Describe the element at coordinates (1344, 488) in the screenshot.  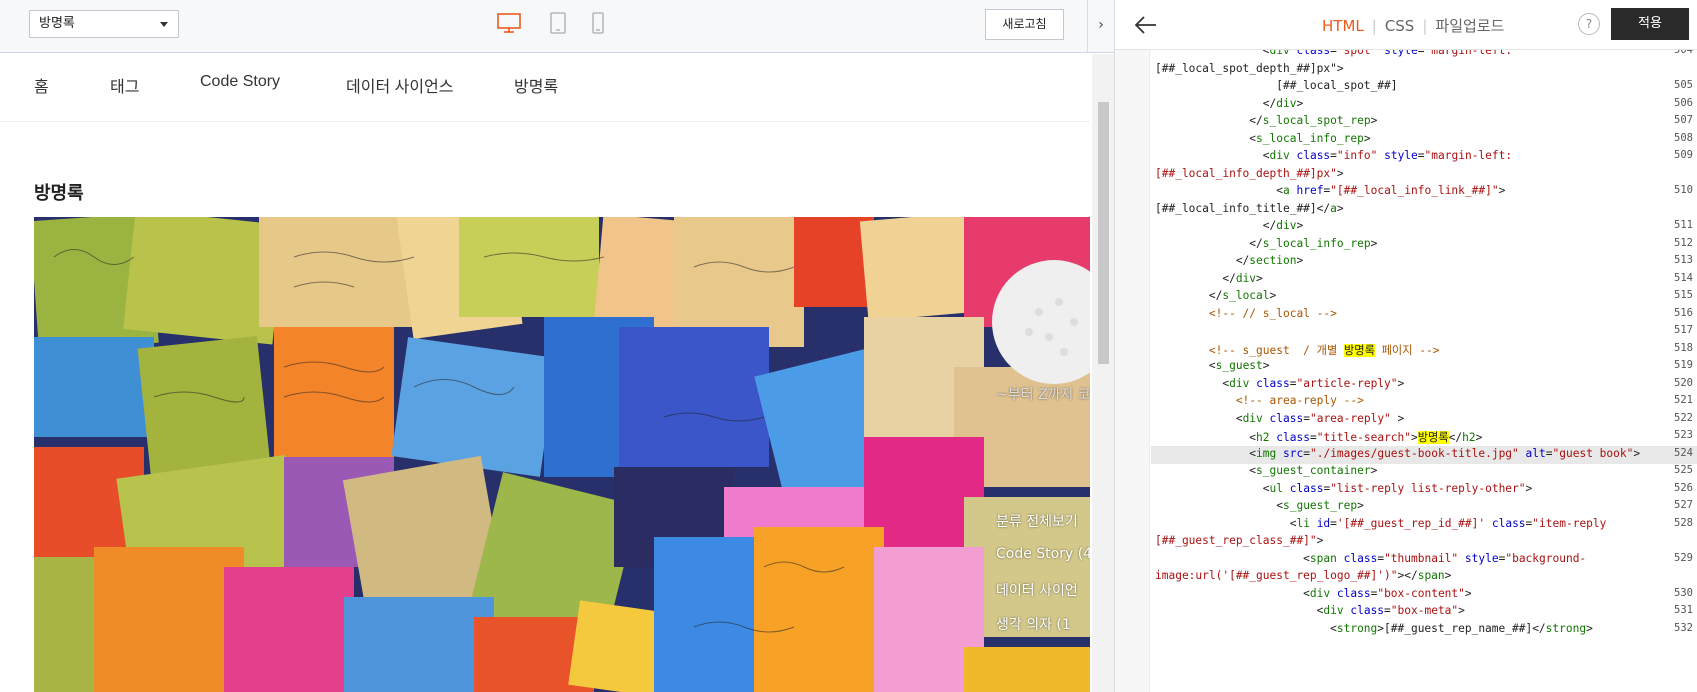
I see `code-line: <ul class="list-reply list-reply-other">` at that location.